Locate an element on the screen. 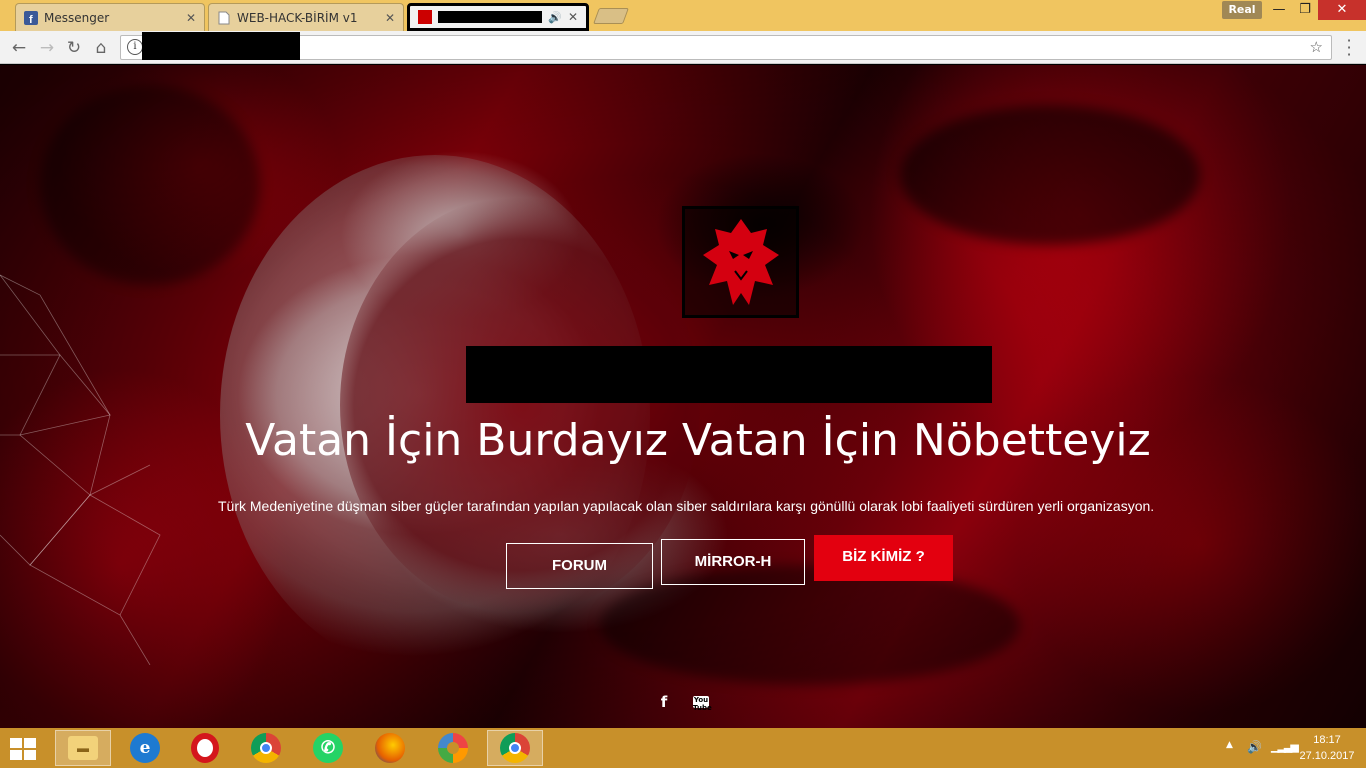 This screenshot has height=768, width=1366. opera-icon is located at coordinates (205, 748).